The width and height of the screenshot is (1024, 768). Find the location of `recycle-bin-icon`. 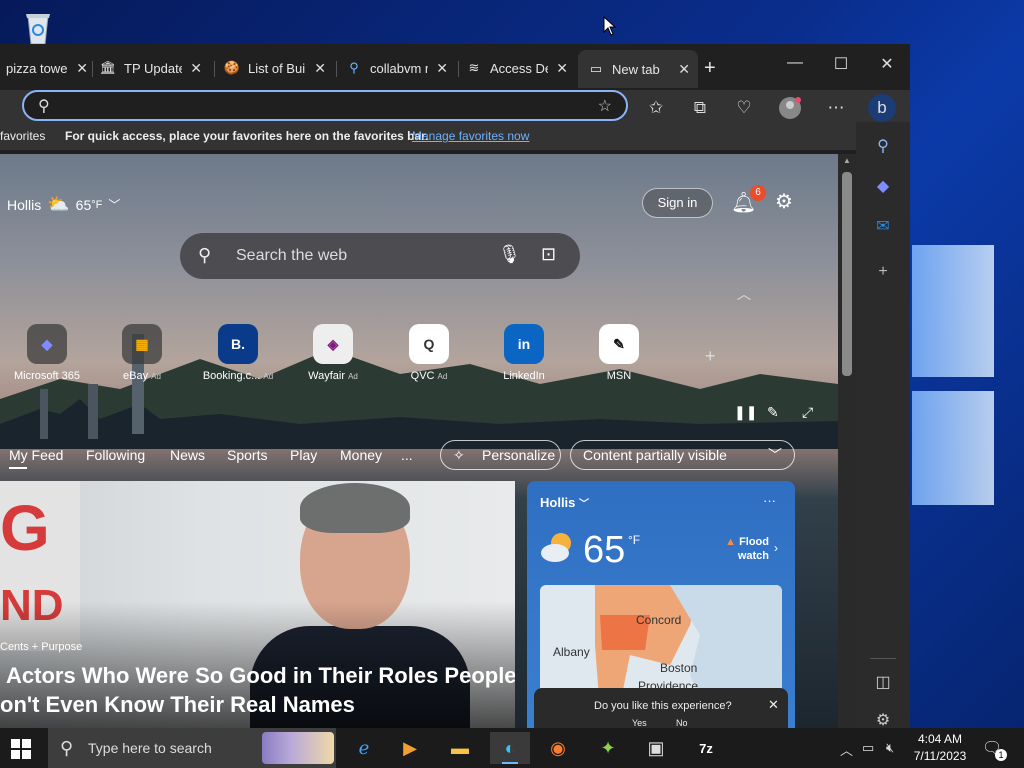

recycle-bin-icon is located at coordinates (38, 26).